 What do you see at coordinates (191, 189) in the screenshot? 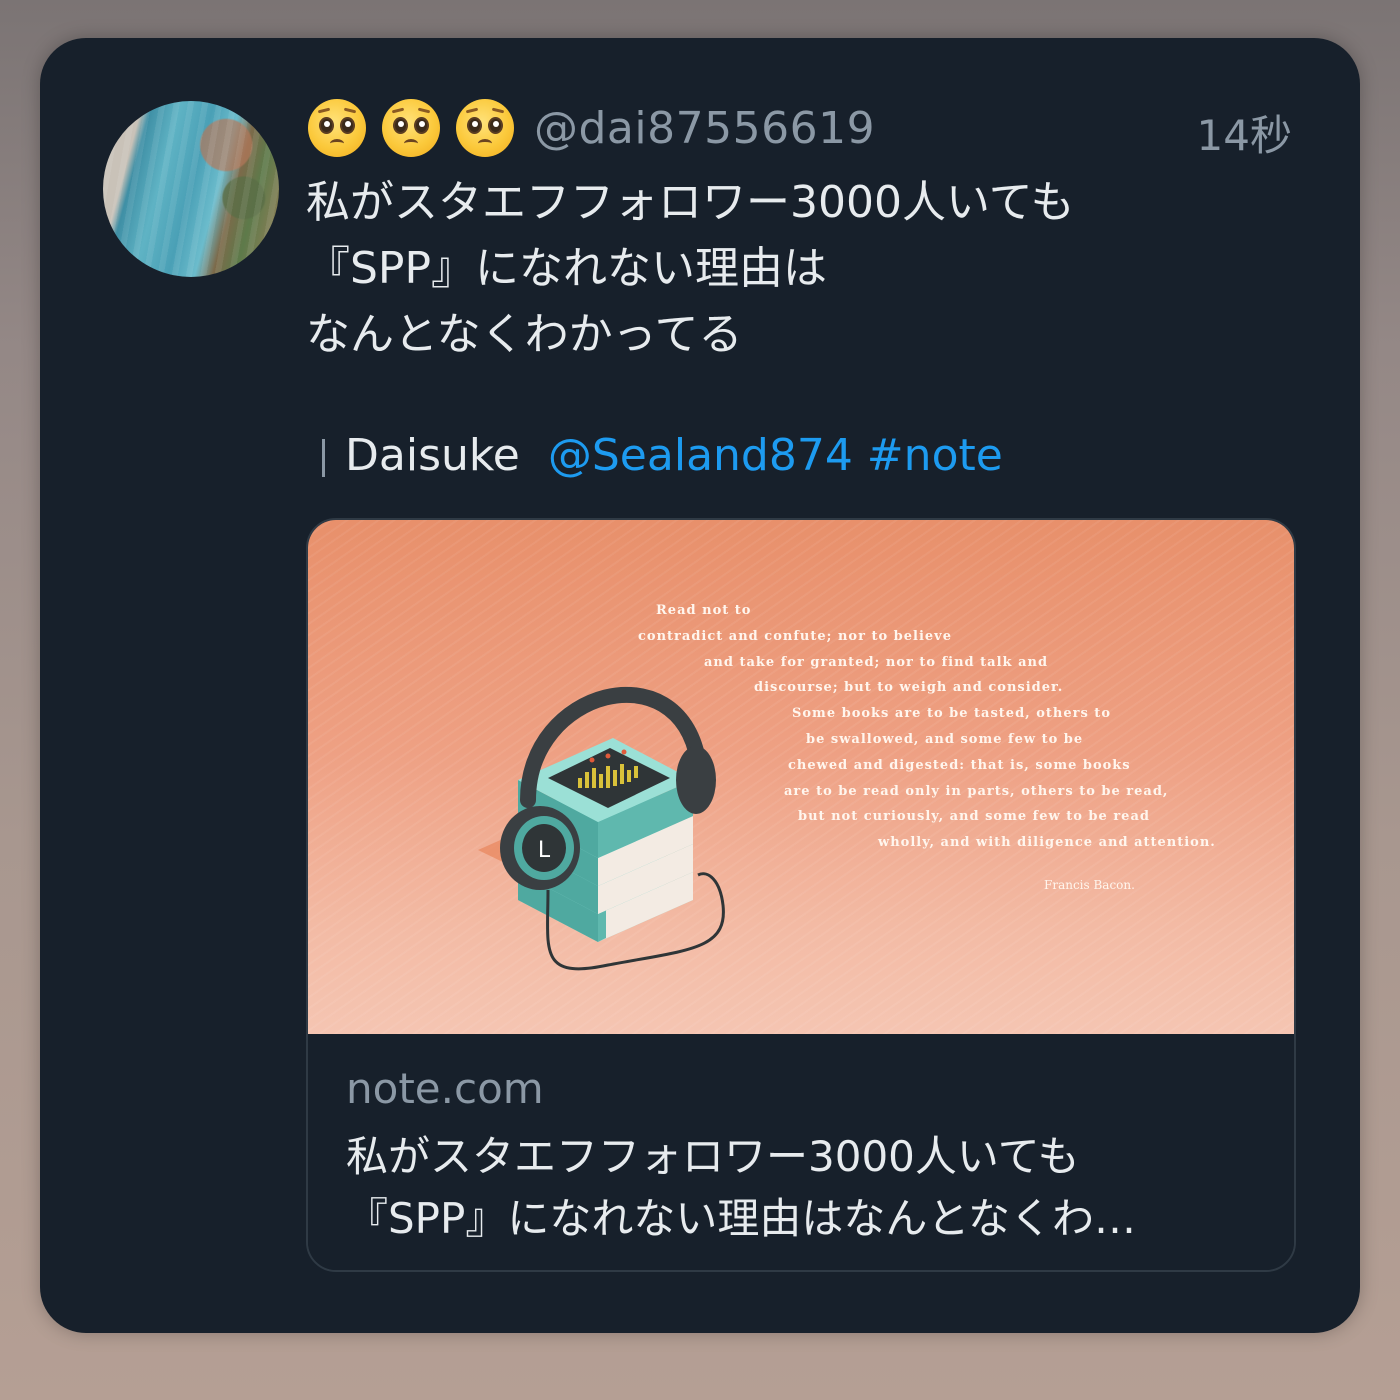
I see `avatar` at bounding box center [191, 189].